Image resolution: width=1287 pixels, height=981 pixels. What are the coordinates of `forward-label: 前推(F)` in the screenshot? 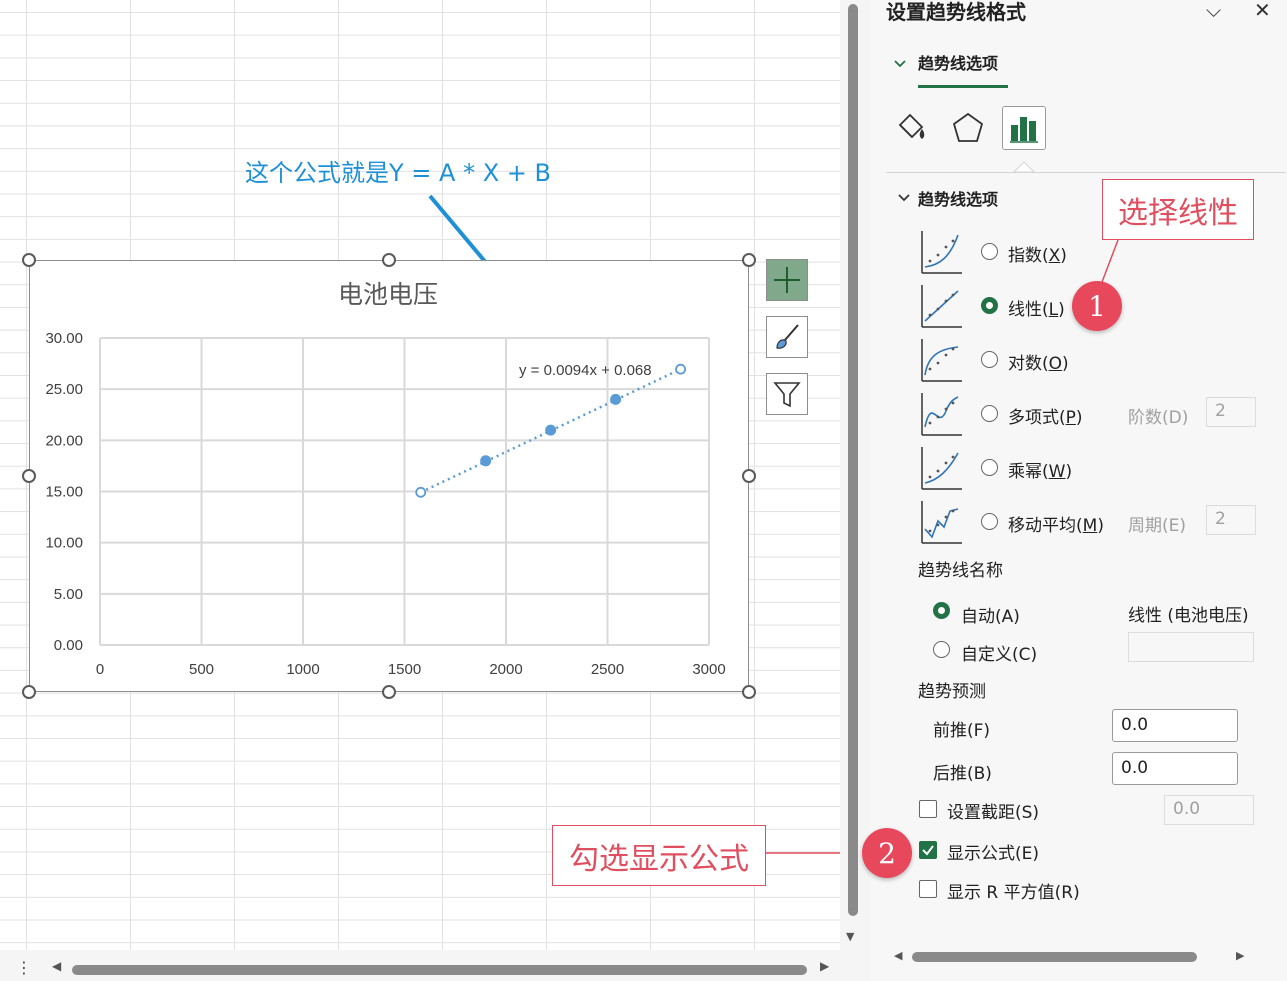 It's located at (962, 731).